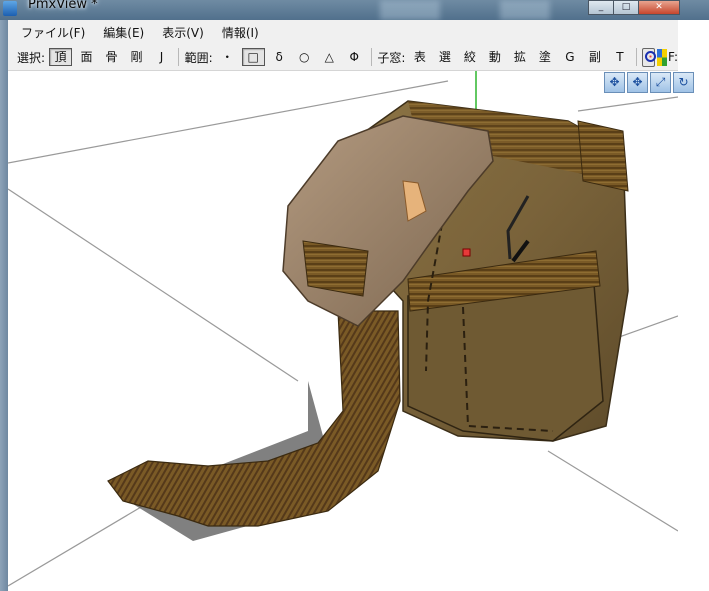 The width and height of the screenshot is (709, 591). I want to click on select-label: 選択:, so click(31, 57).